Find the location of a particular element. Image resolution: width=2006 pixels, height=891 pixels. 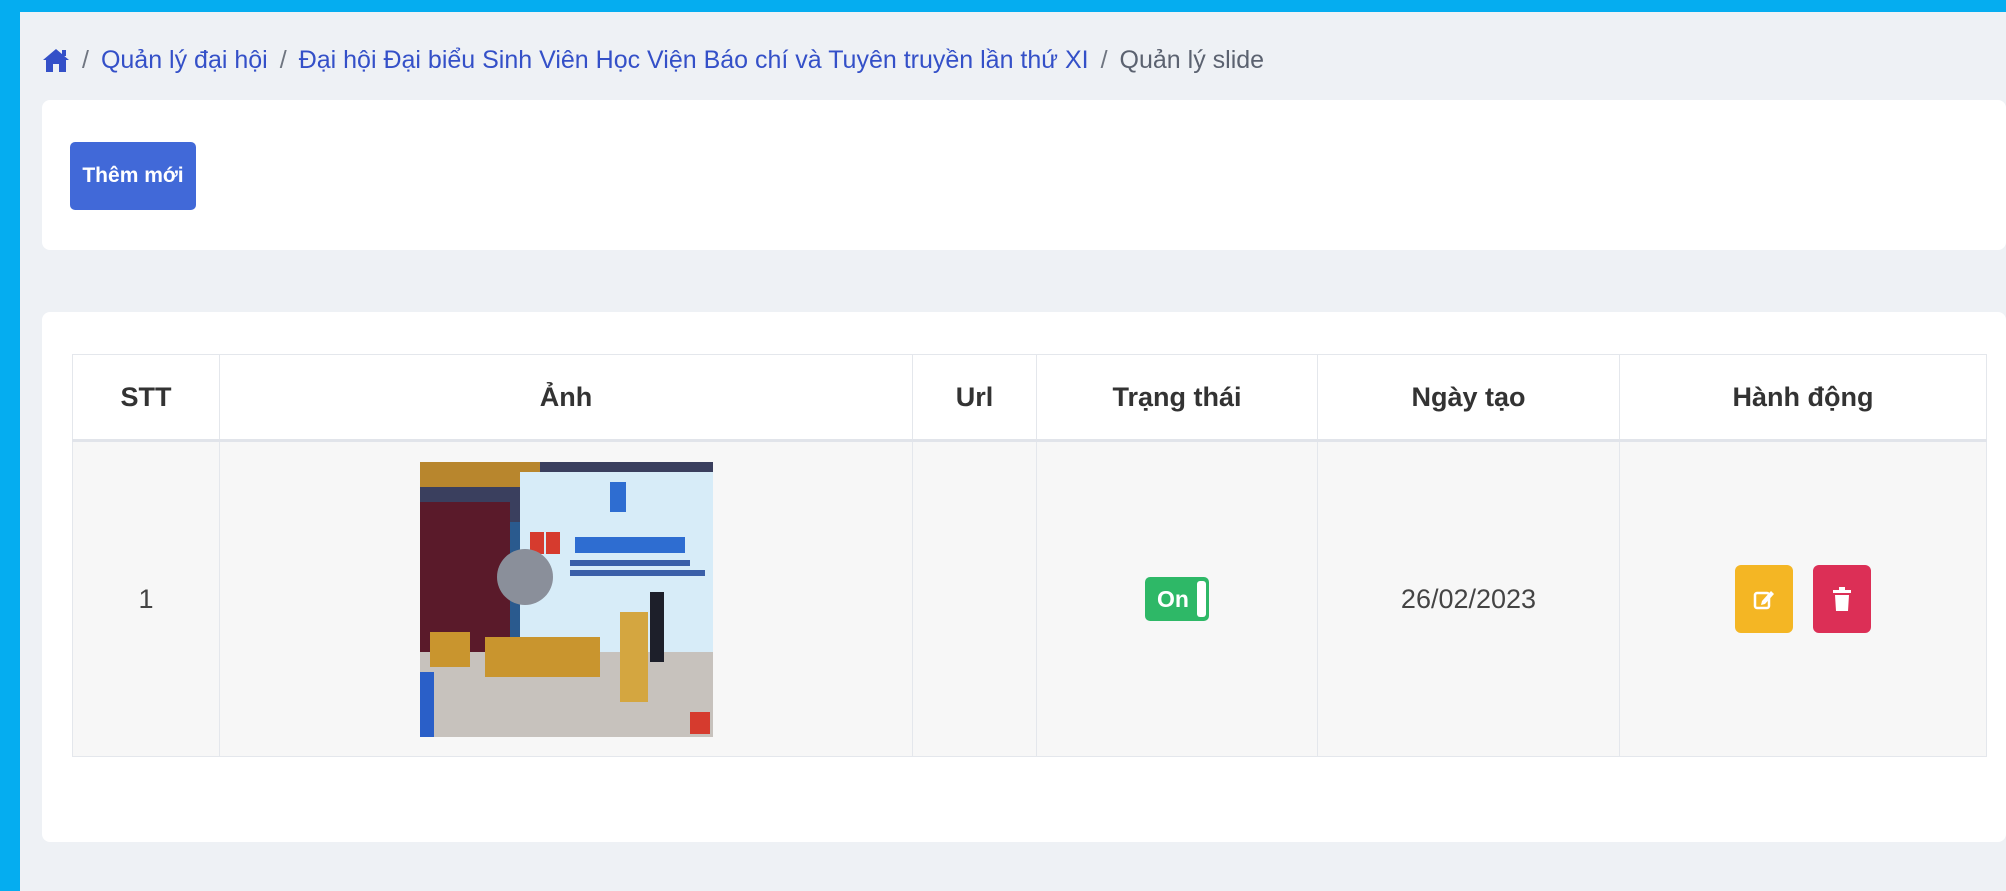

toggle-knob is located at coordinates (1201, 599).